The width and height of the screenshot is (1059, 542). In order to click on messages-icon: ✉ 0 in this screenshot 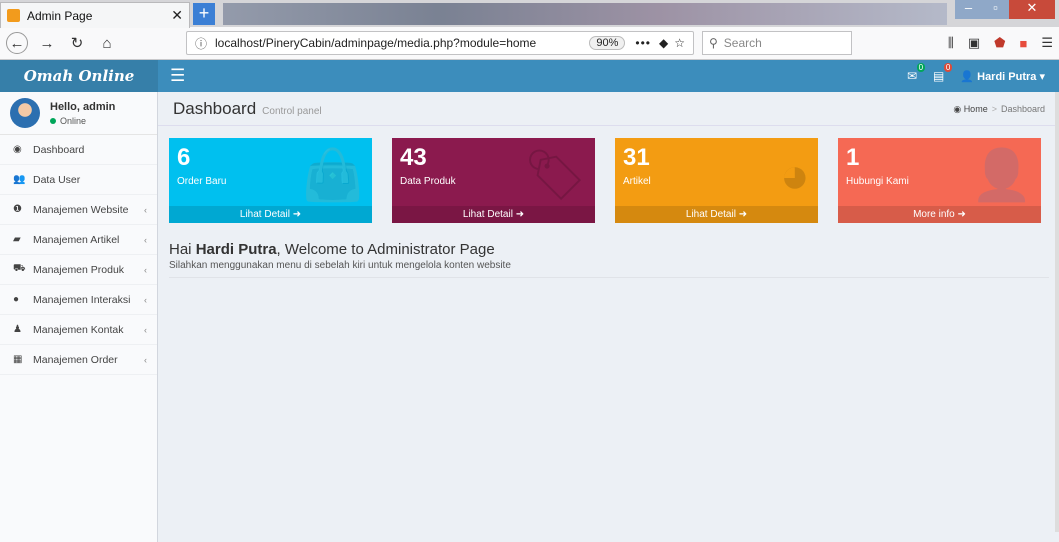, I will do `click(916, 73)`.